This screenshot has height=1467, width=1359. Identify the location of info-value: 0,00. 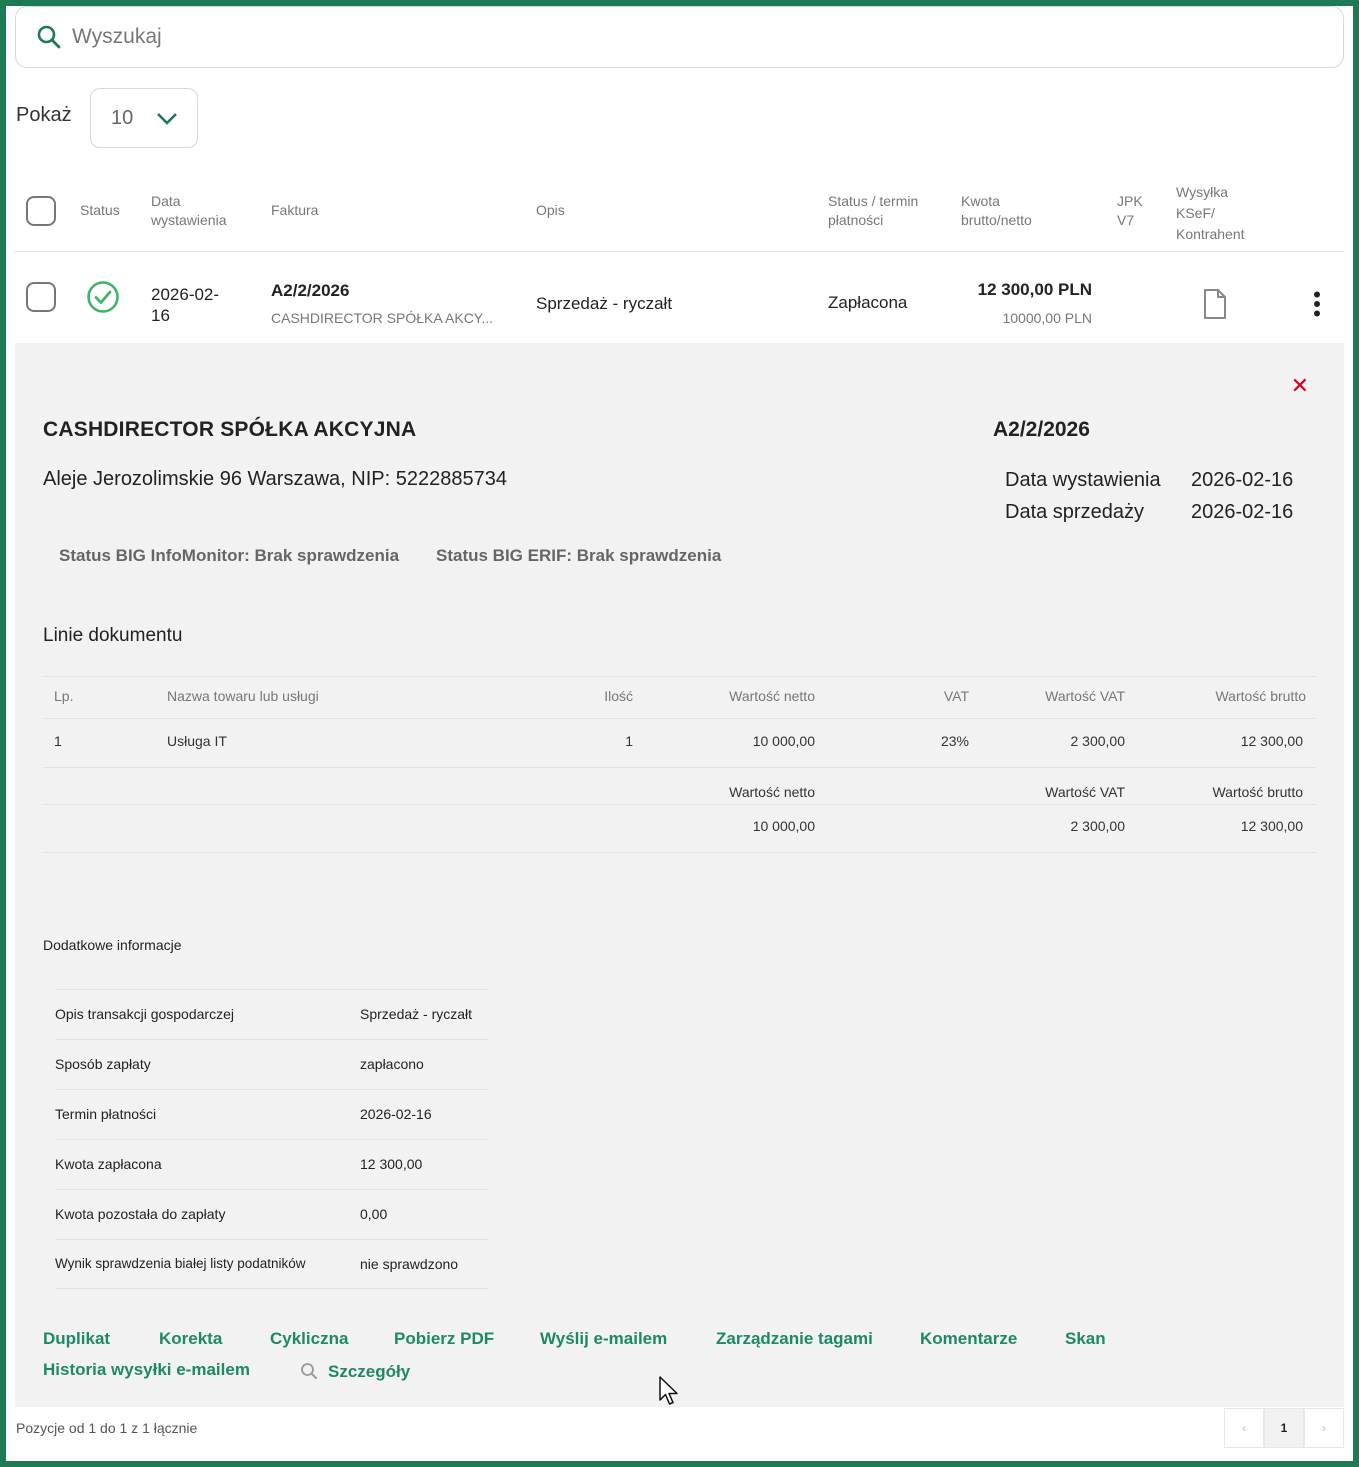
(374, 1214).